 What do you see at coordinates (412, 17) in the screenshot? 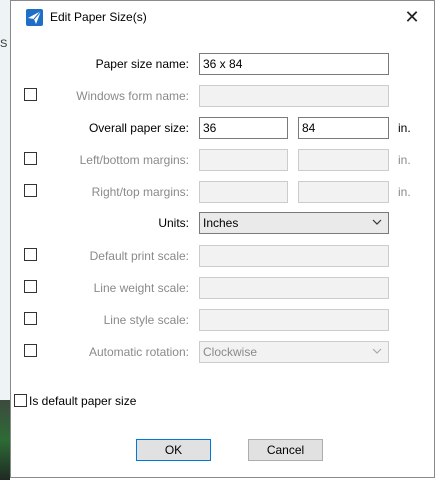
I see `close-icon: ✕` at bounding box center [412, 17].